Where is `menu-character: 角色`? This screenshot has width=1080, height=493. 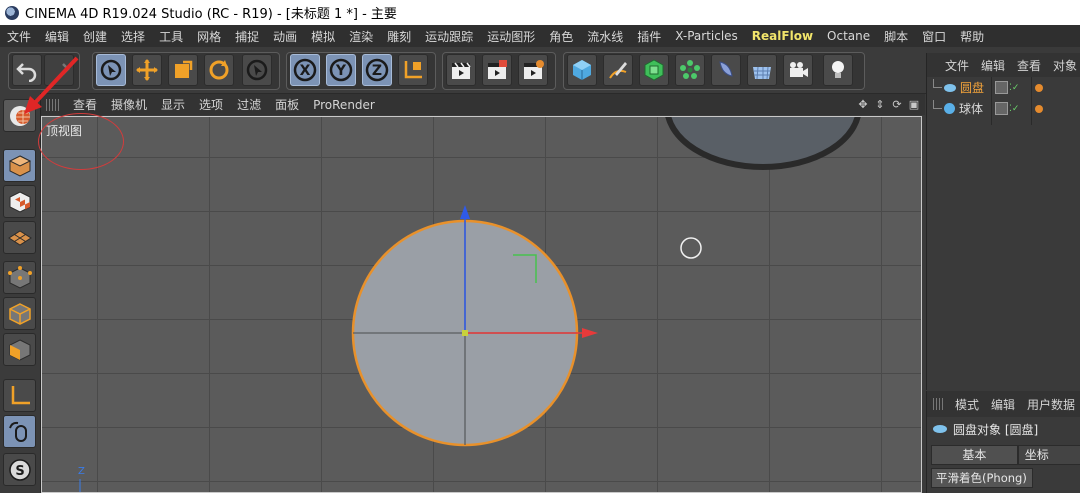
menu-character: 角色 is located at coordinates (561, 36).